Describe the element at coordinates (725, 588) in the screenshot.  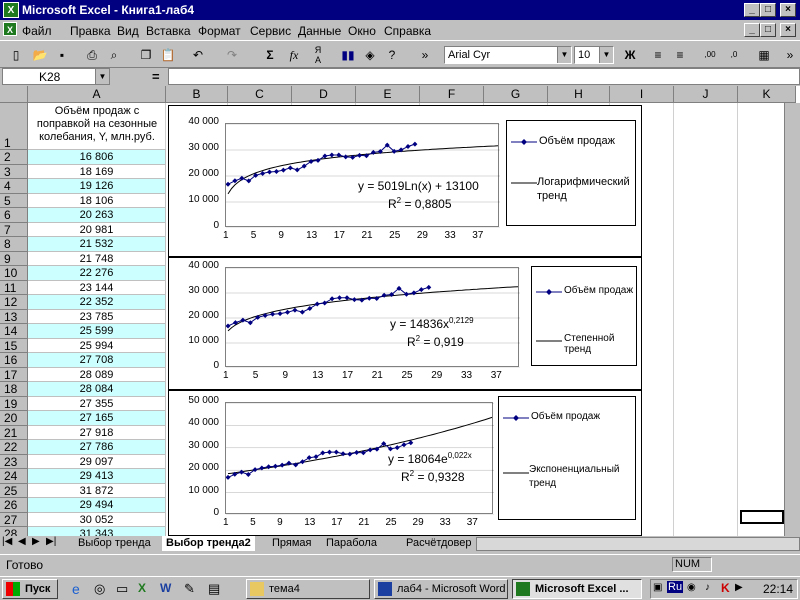
I see `antivirus-icon: K` at that location.